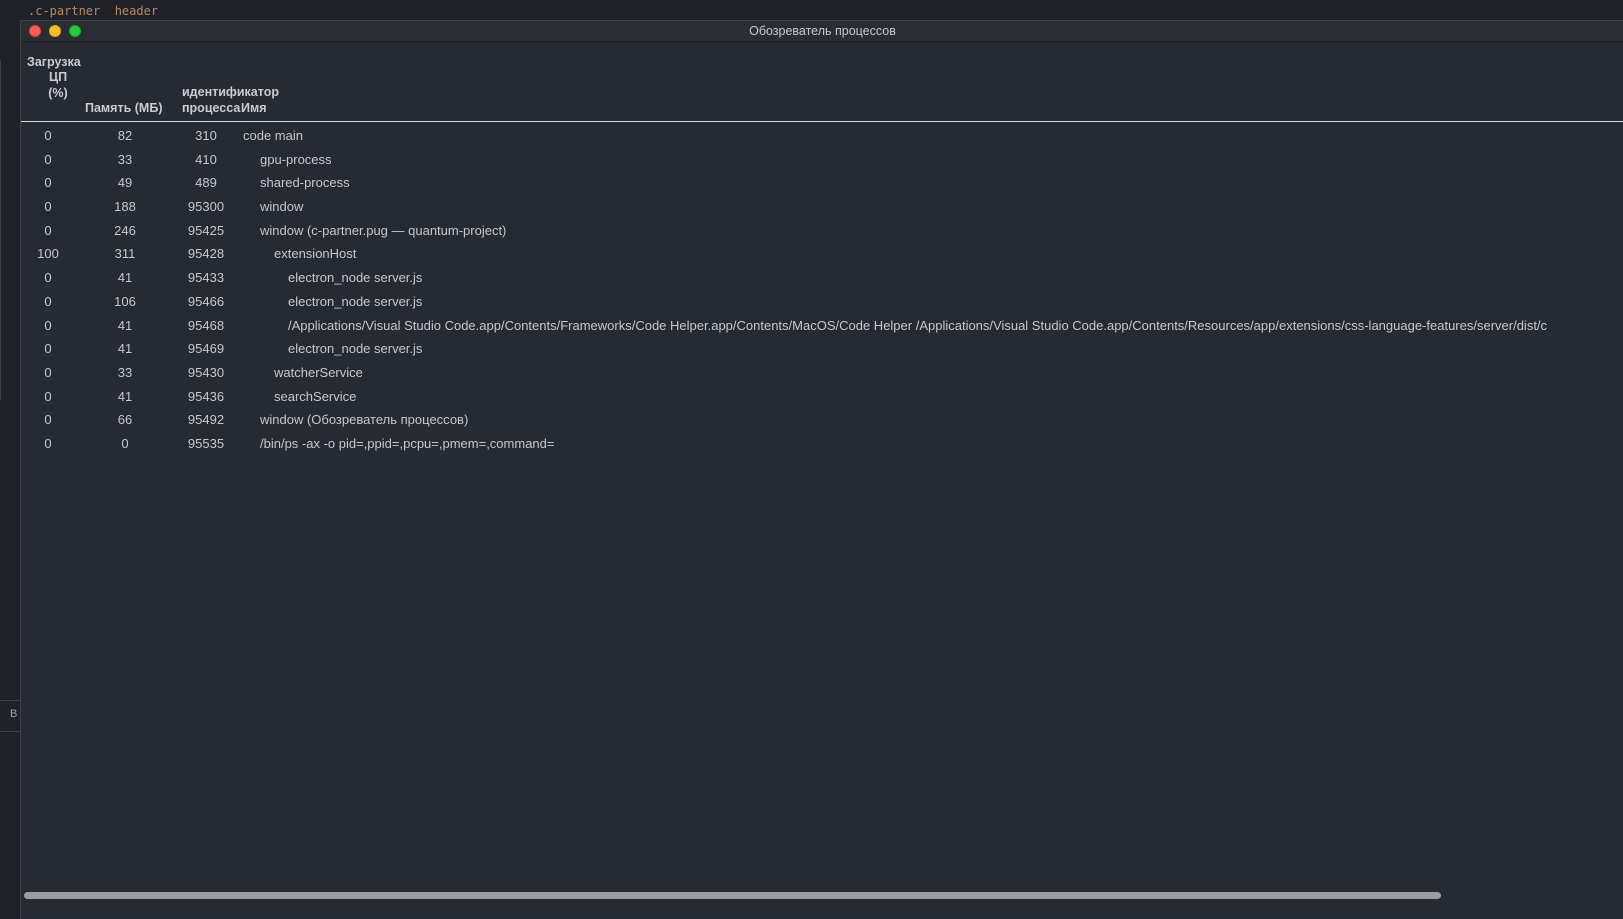 This screenshot has width=1623, height=919. What do you see at coordinates (254, 108) in the screenshot?
I see `column-header-name: Имя` at bounding box center [254, 108].